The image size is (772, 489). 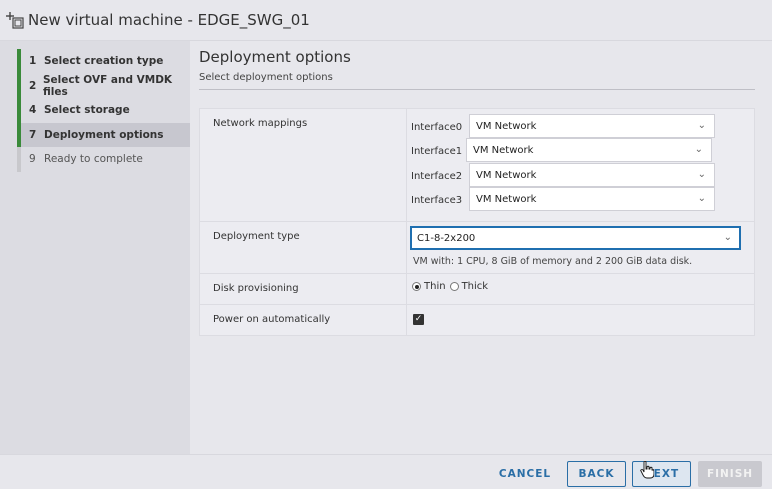 What do you see at coordinates (418, 319) in the screenshot?
I see `power-on-checkbox: ✓` at bounding box center [418, 319].